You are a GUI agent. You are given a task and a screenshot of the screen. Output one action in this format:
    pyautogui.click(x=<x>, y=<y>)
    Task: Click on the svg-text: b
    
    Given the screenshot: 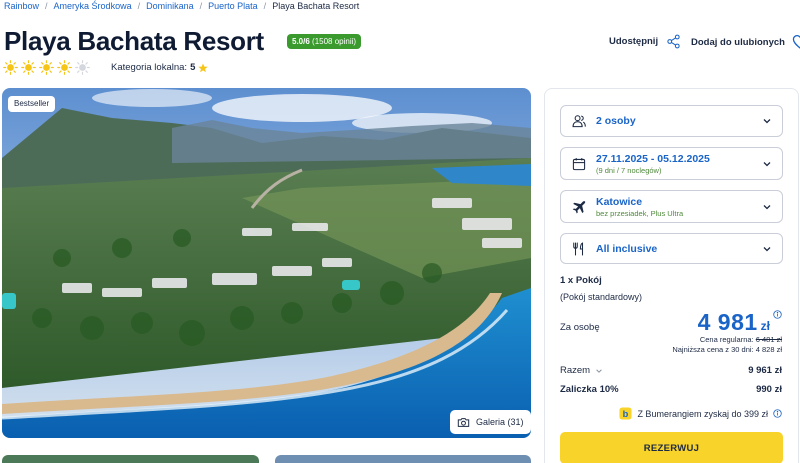 What is the action you would take?
    pyautogui.click(x=626, y=414)
    